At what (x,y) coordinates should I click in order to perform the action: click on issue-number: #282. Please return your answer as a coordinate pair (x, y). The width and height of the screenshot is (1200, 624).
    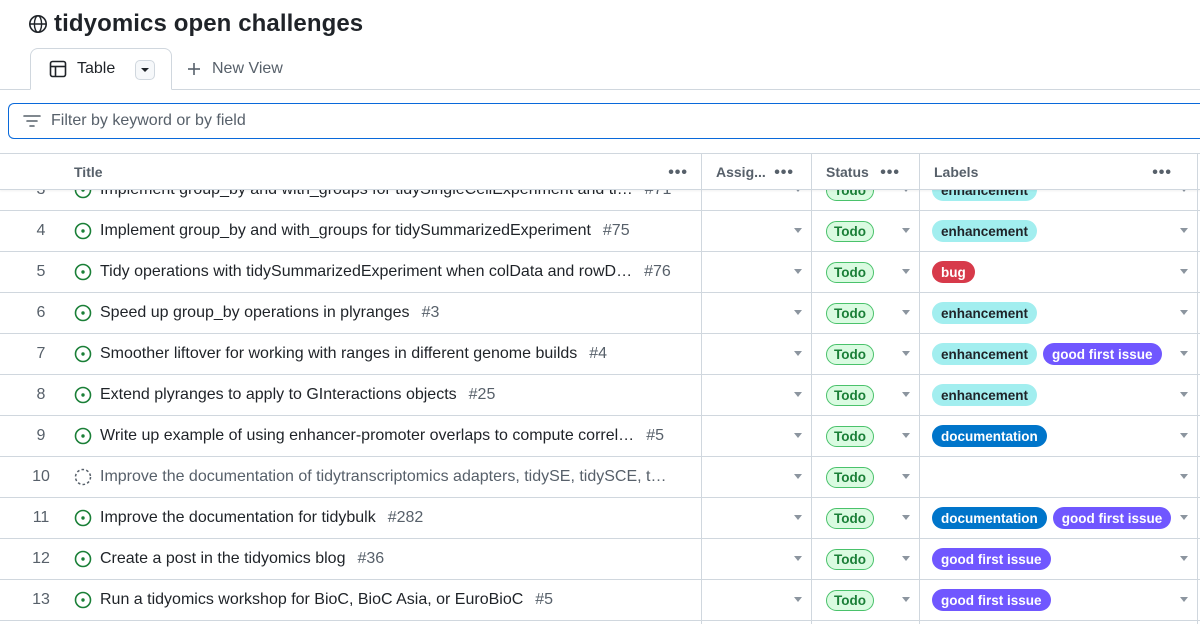
    Looking at the image, I should click on (406, 518).